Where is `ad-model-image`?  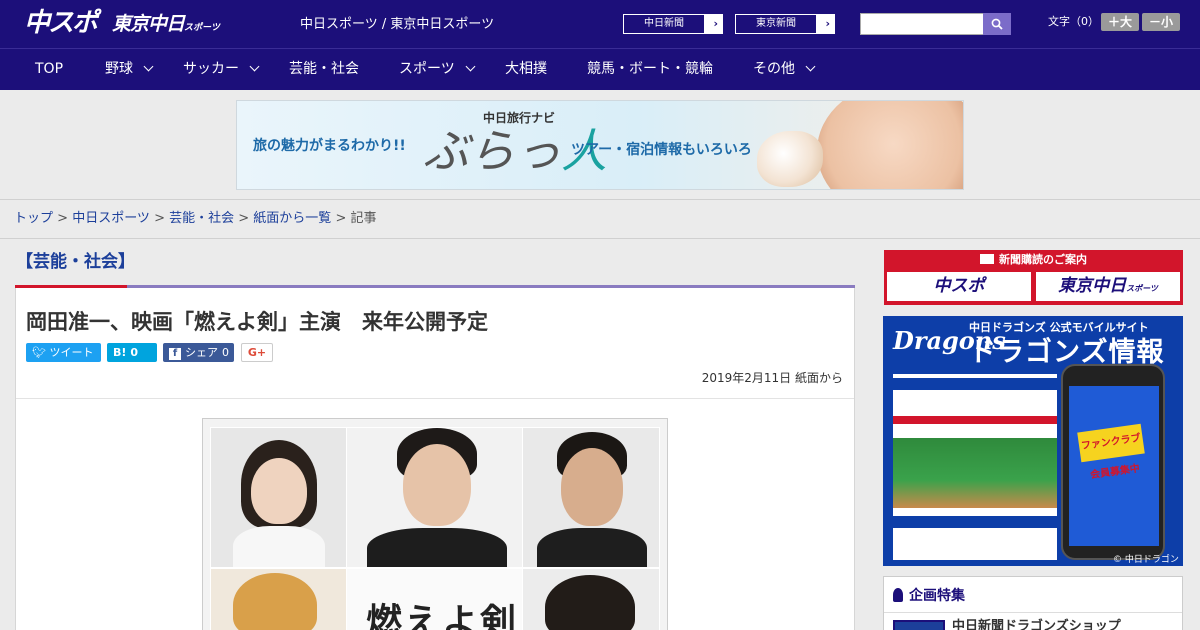 ad-model-image is located at coordinates (890, 145).